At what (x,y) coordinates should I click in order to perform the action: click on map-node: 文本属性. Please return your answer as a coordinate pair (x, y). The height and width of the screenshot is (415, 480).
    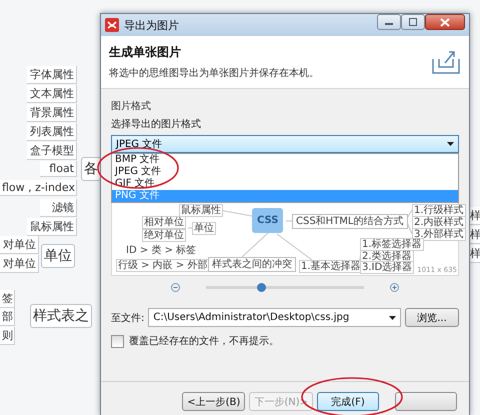
    Looking at the image, I should click on (52, 94).